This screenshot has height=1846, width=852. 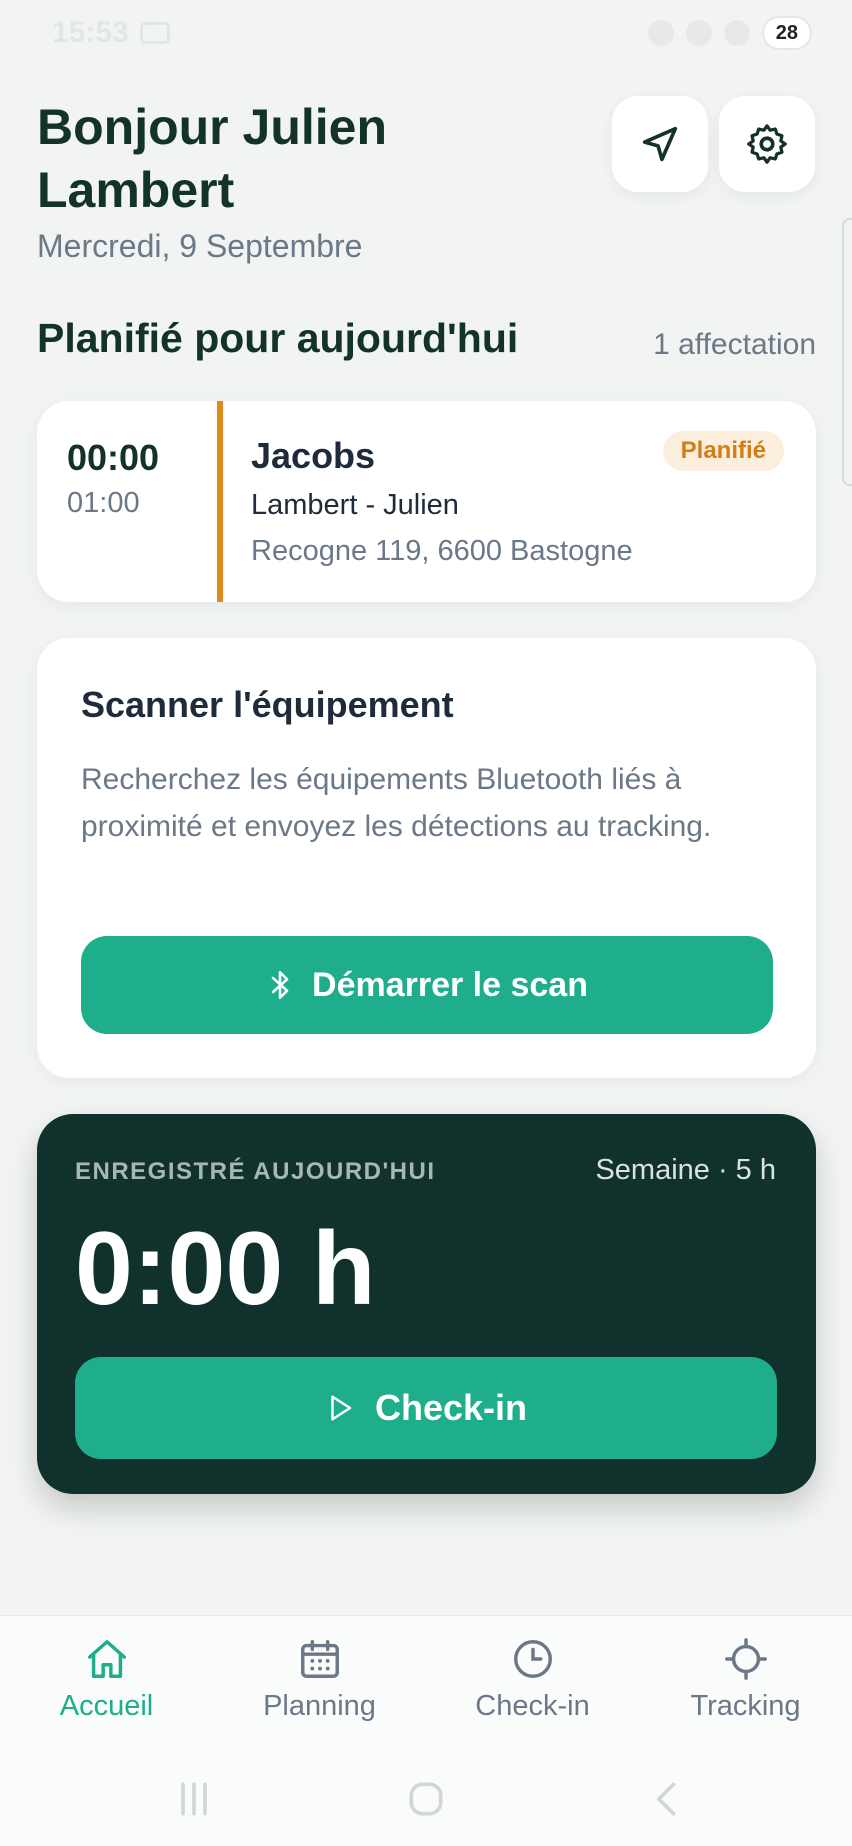 I want to click on battery-level: 28, so click(x=786, y=32).